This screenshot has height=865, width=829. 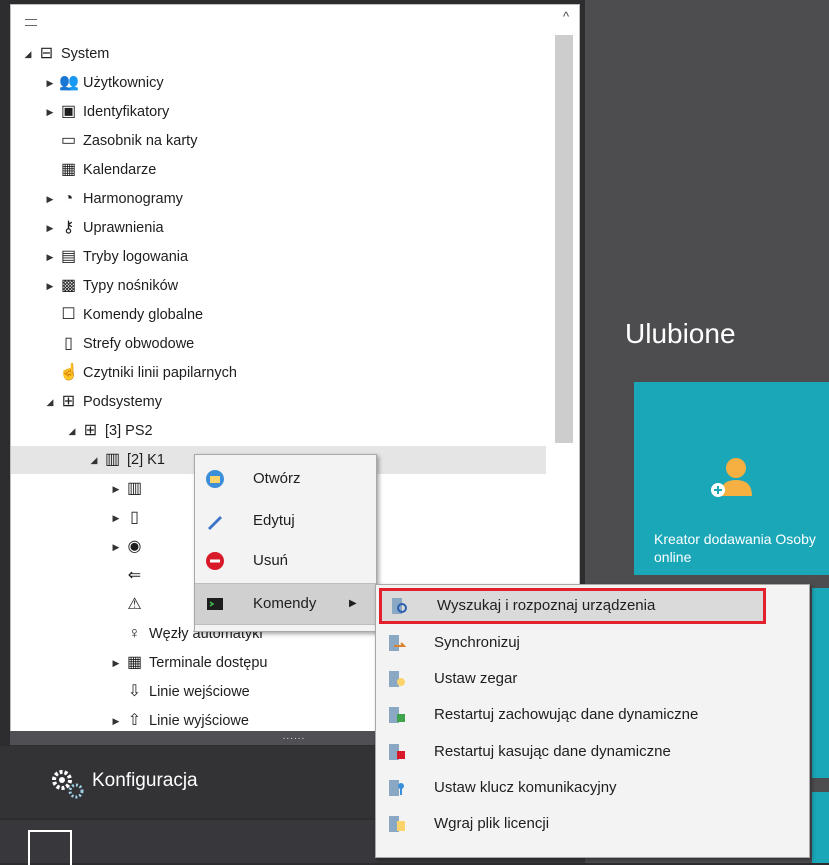 What do you see at coordinates (215, 561) in the screenshot?
I see `delete-icon` at bounding box center [215, 561].